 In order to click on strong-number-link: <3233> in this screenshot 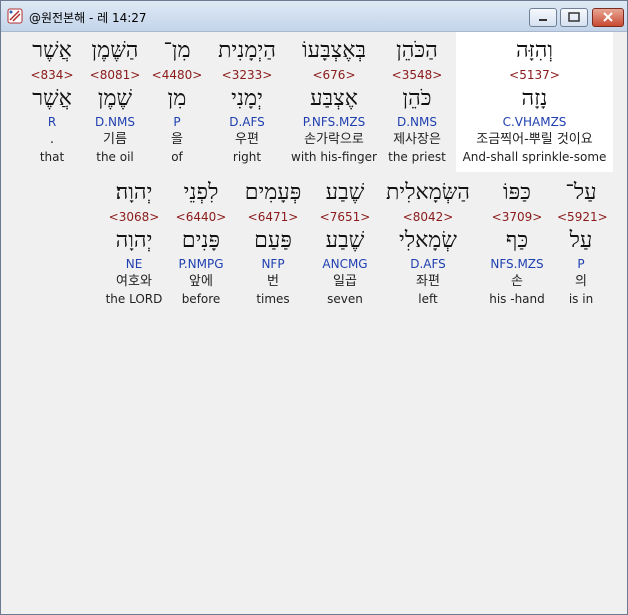, I will do `click(247, 75)`.